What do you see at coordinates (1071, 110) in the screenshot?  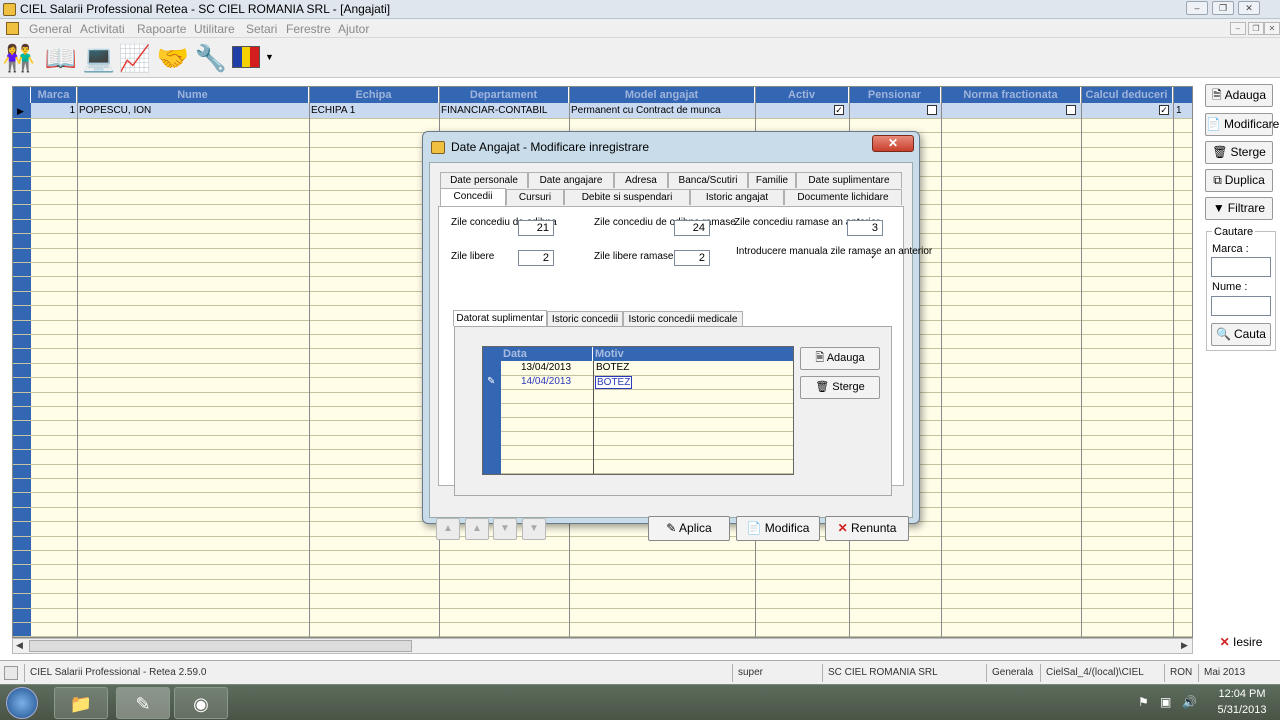 I see `cell-norma-checkbox` at bounding box center [1071, 110].